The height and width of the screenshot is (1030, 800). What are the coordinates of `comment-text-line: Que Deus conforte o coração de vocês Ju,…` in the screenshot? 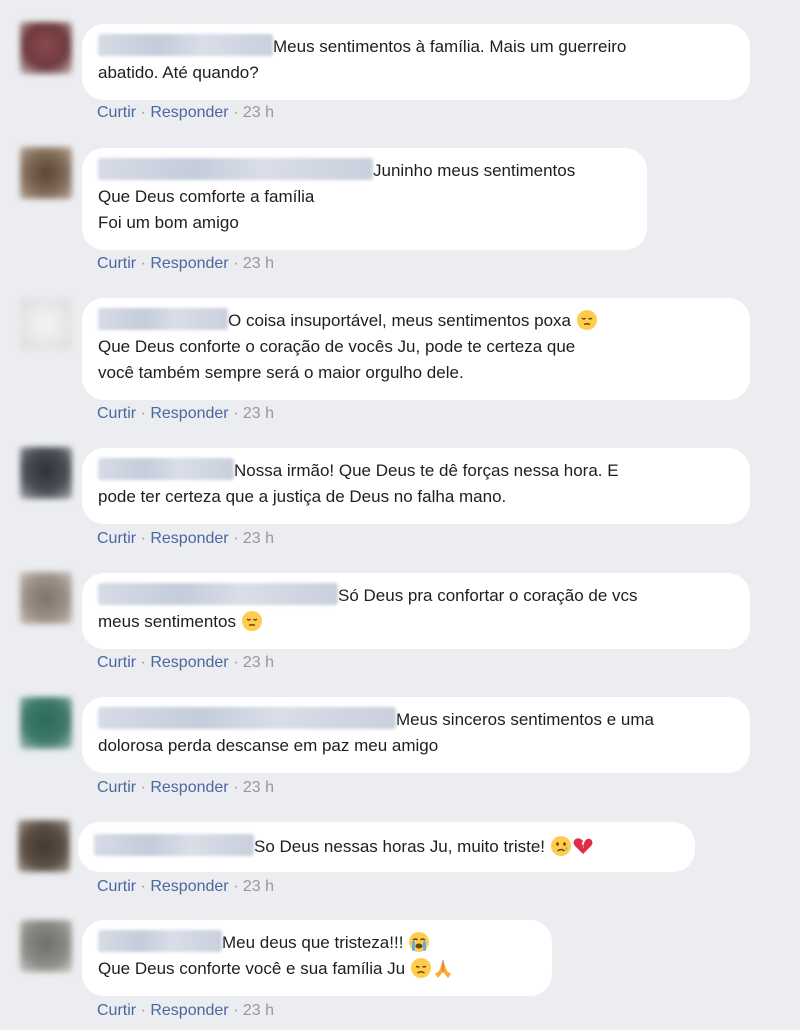 It's located at (337, 346).